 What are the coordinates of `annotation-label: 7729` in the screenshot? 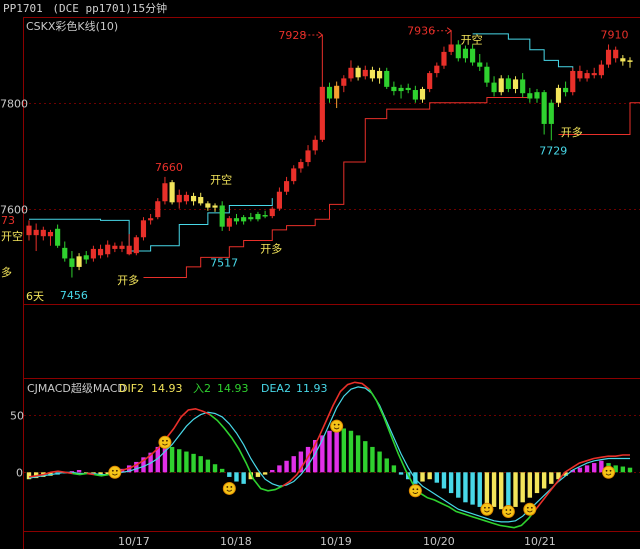 It's located at (553, 150).